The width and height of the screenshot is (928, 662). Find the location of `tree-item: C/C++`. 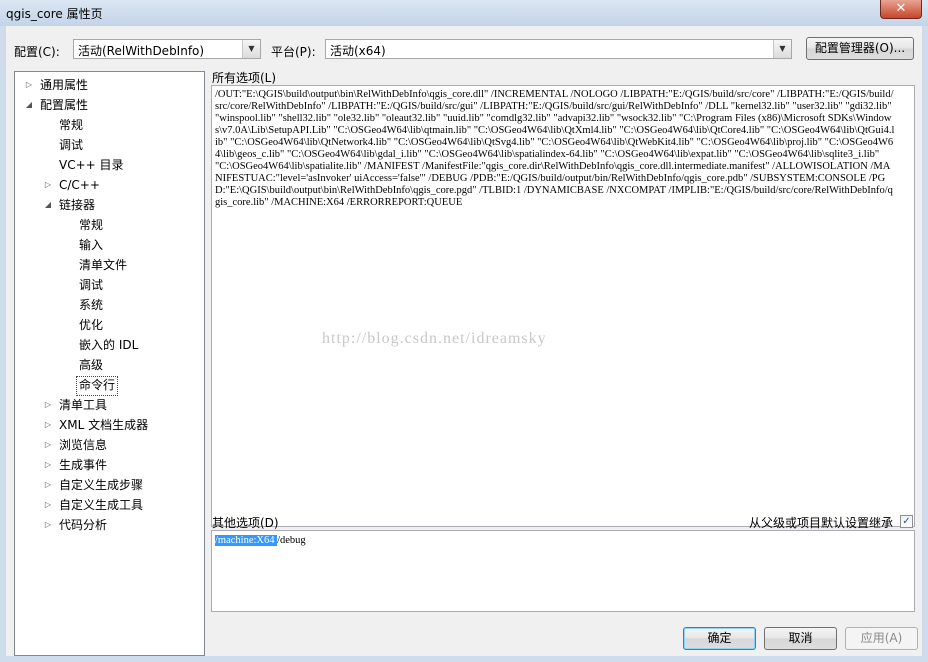

tree-item: C/C++ is located at coordinates (79, 185).